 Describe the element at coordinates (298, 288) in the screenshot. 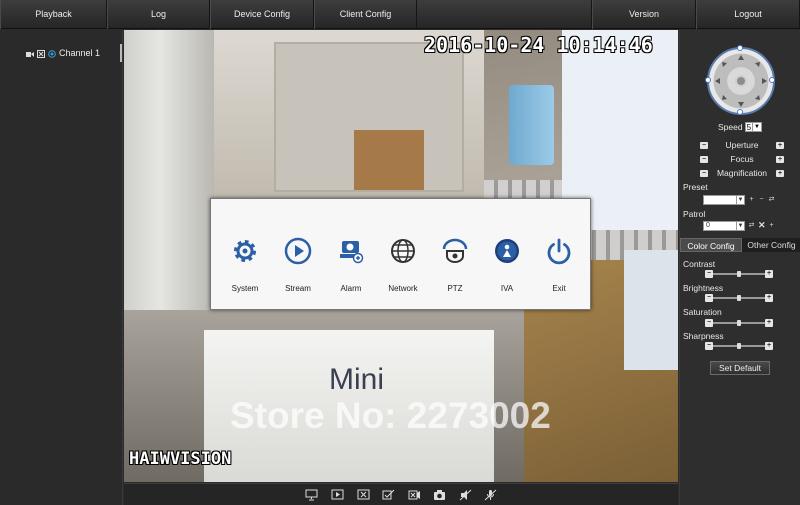

I see `menu-label-stream: Stream` at that location.